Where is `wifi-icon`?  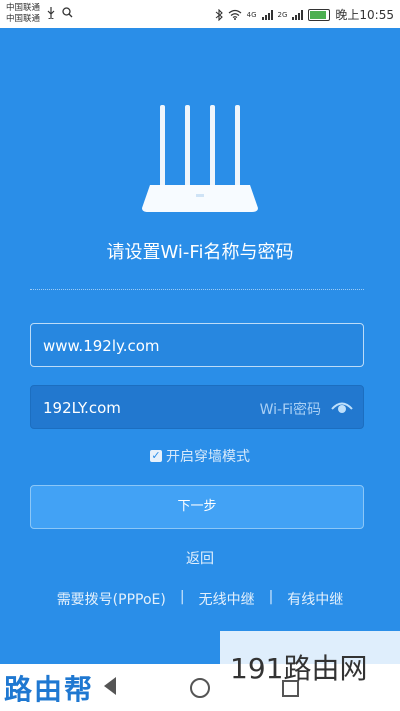
wifi-icon is located at coordinates (235, 14).